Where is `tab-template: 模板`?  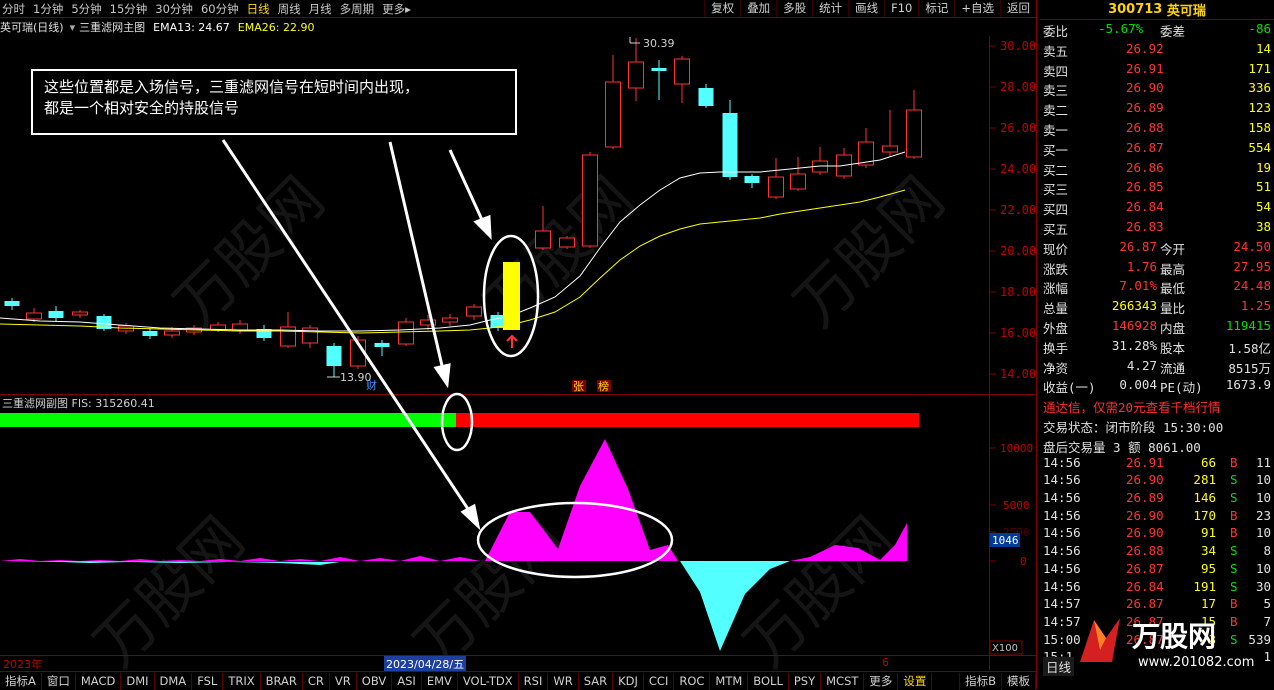
tab-template: 模板 is located at coordinates (1019, 681).